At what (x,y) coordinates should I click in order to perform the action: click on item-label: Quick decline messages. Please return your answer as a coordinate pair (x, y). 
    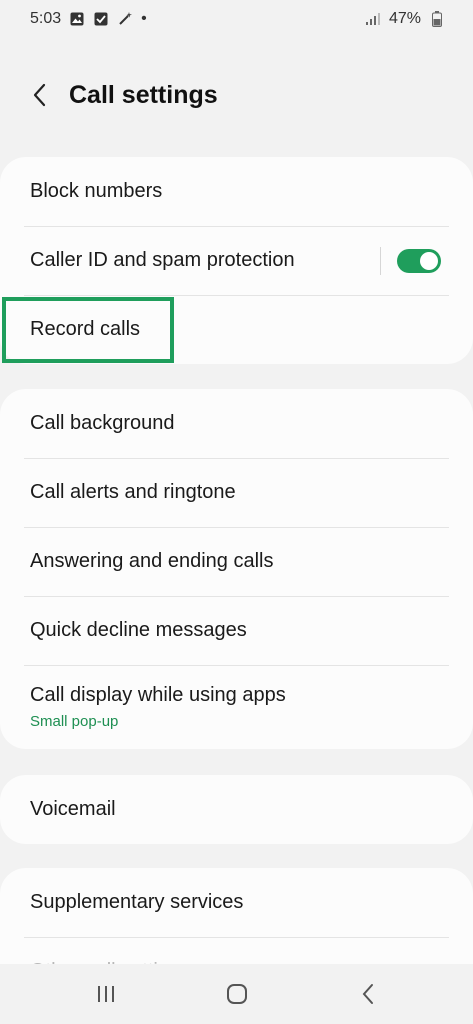
    Looking at the image, I should click on (138, 630).